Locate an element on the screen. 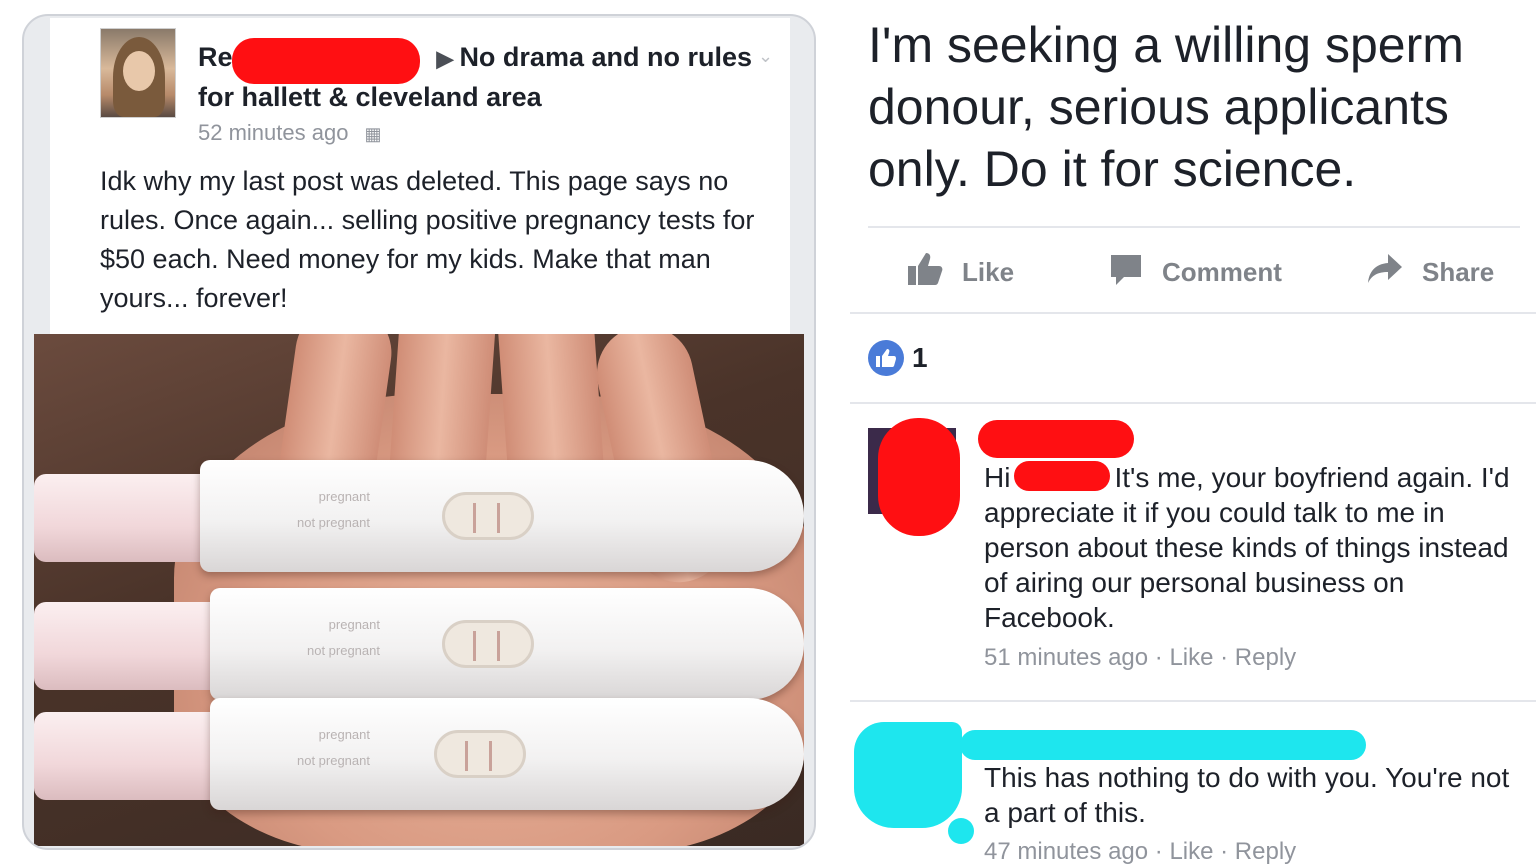 Image resolution: width=1536 pixels, height=864 pixels. share-arrow-icon is located at coordinates (1385, 272).